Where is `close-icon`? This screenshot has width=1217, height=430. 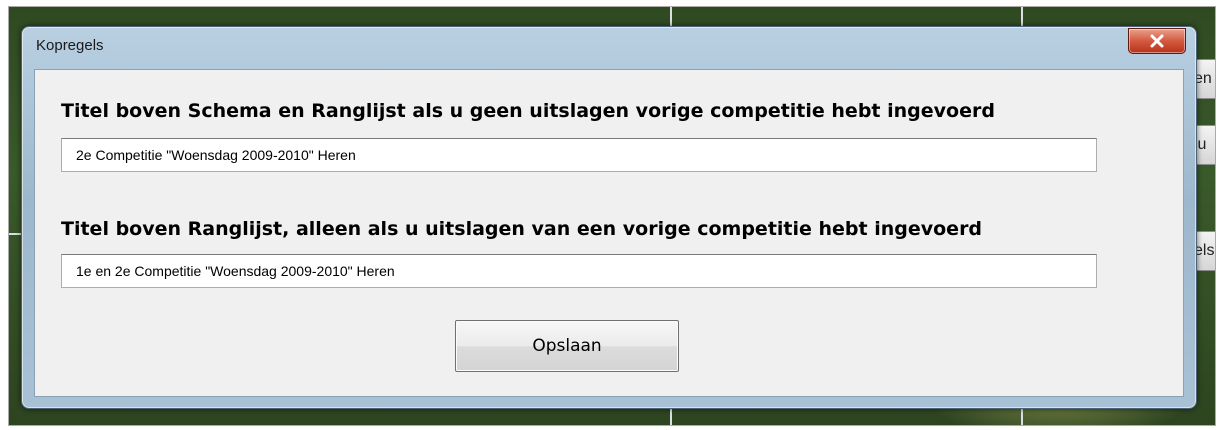 close-icon is located at coordinates (1157, 41).